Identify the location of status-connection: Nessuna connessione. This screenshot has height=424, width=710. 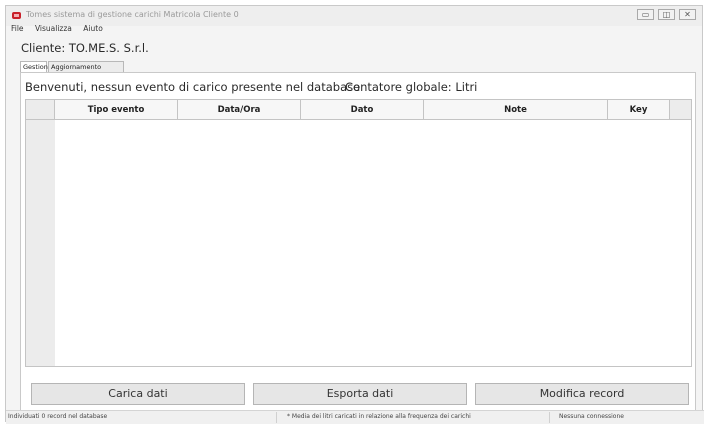
(591, 416).